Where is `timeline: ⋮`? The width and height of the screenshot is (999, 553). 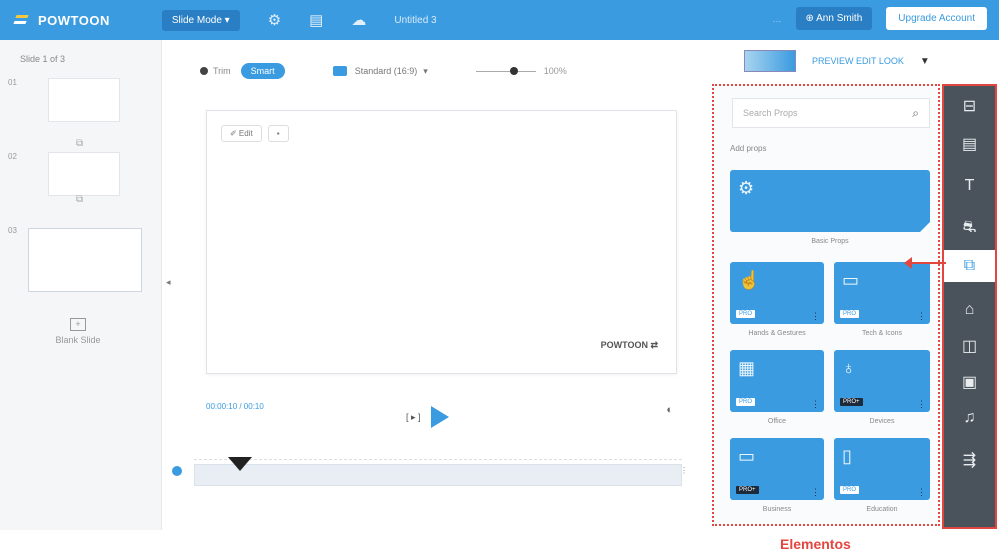
timeline: ⋮ is located at coordinates (431, 470).